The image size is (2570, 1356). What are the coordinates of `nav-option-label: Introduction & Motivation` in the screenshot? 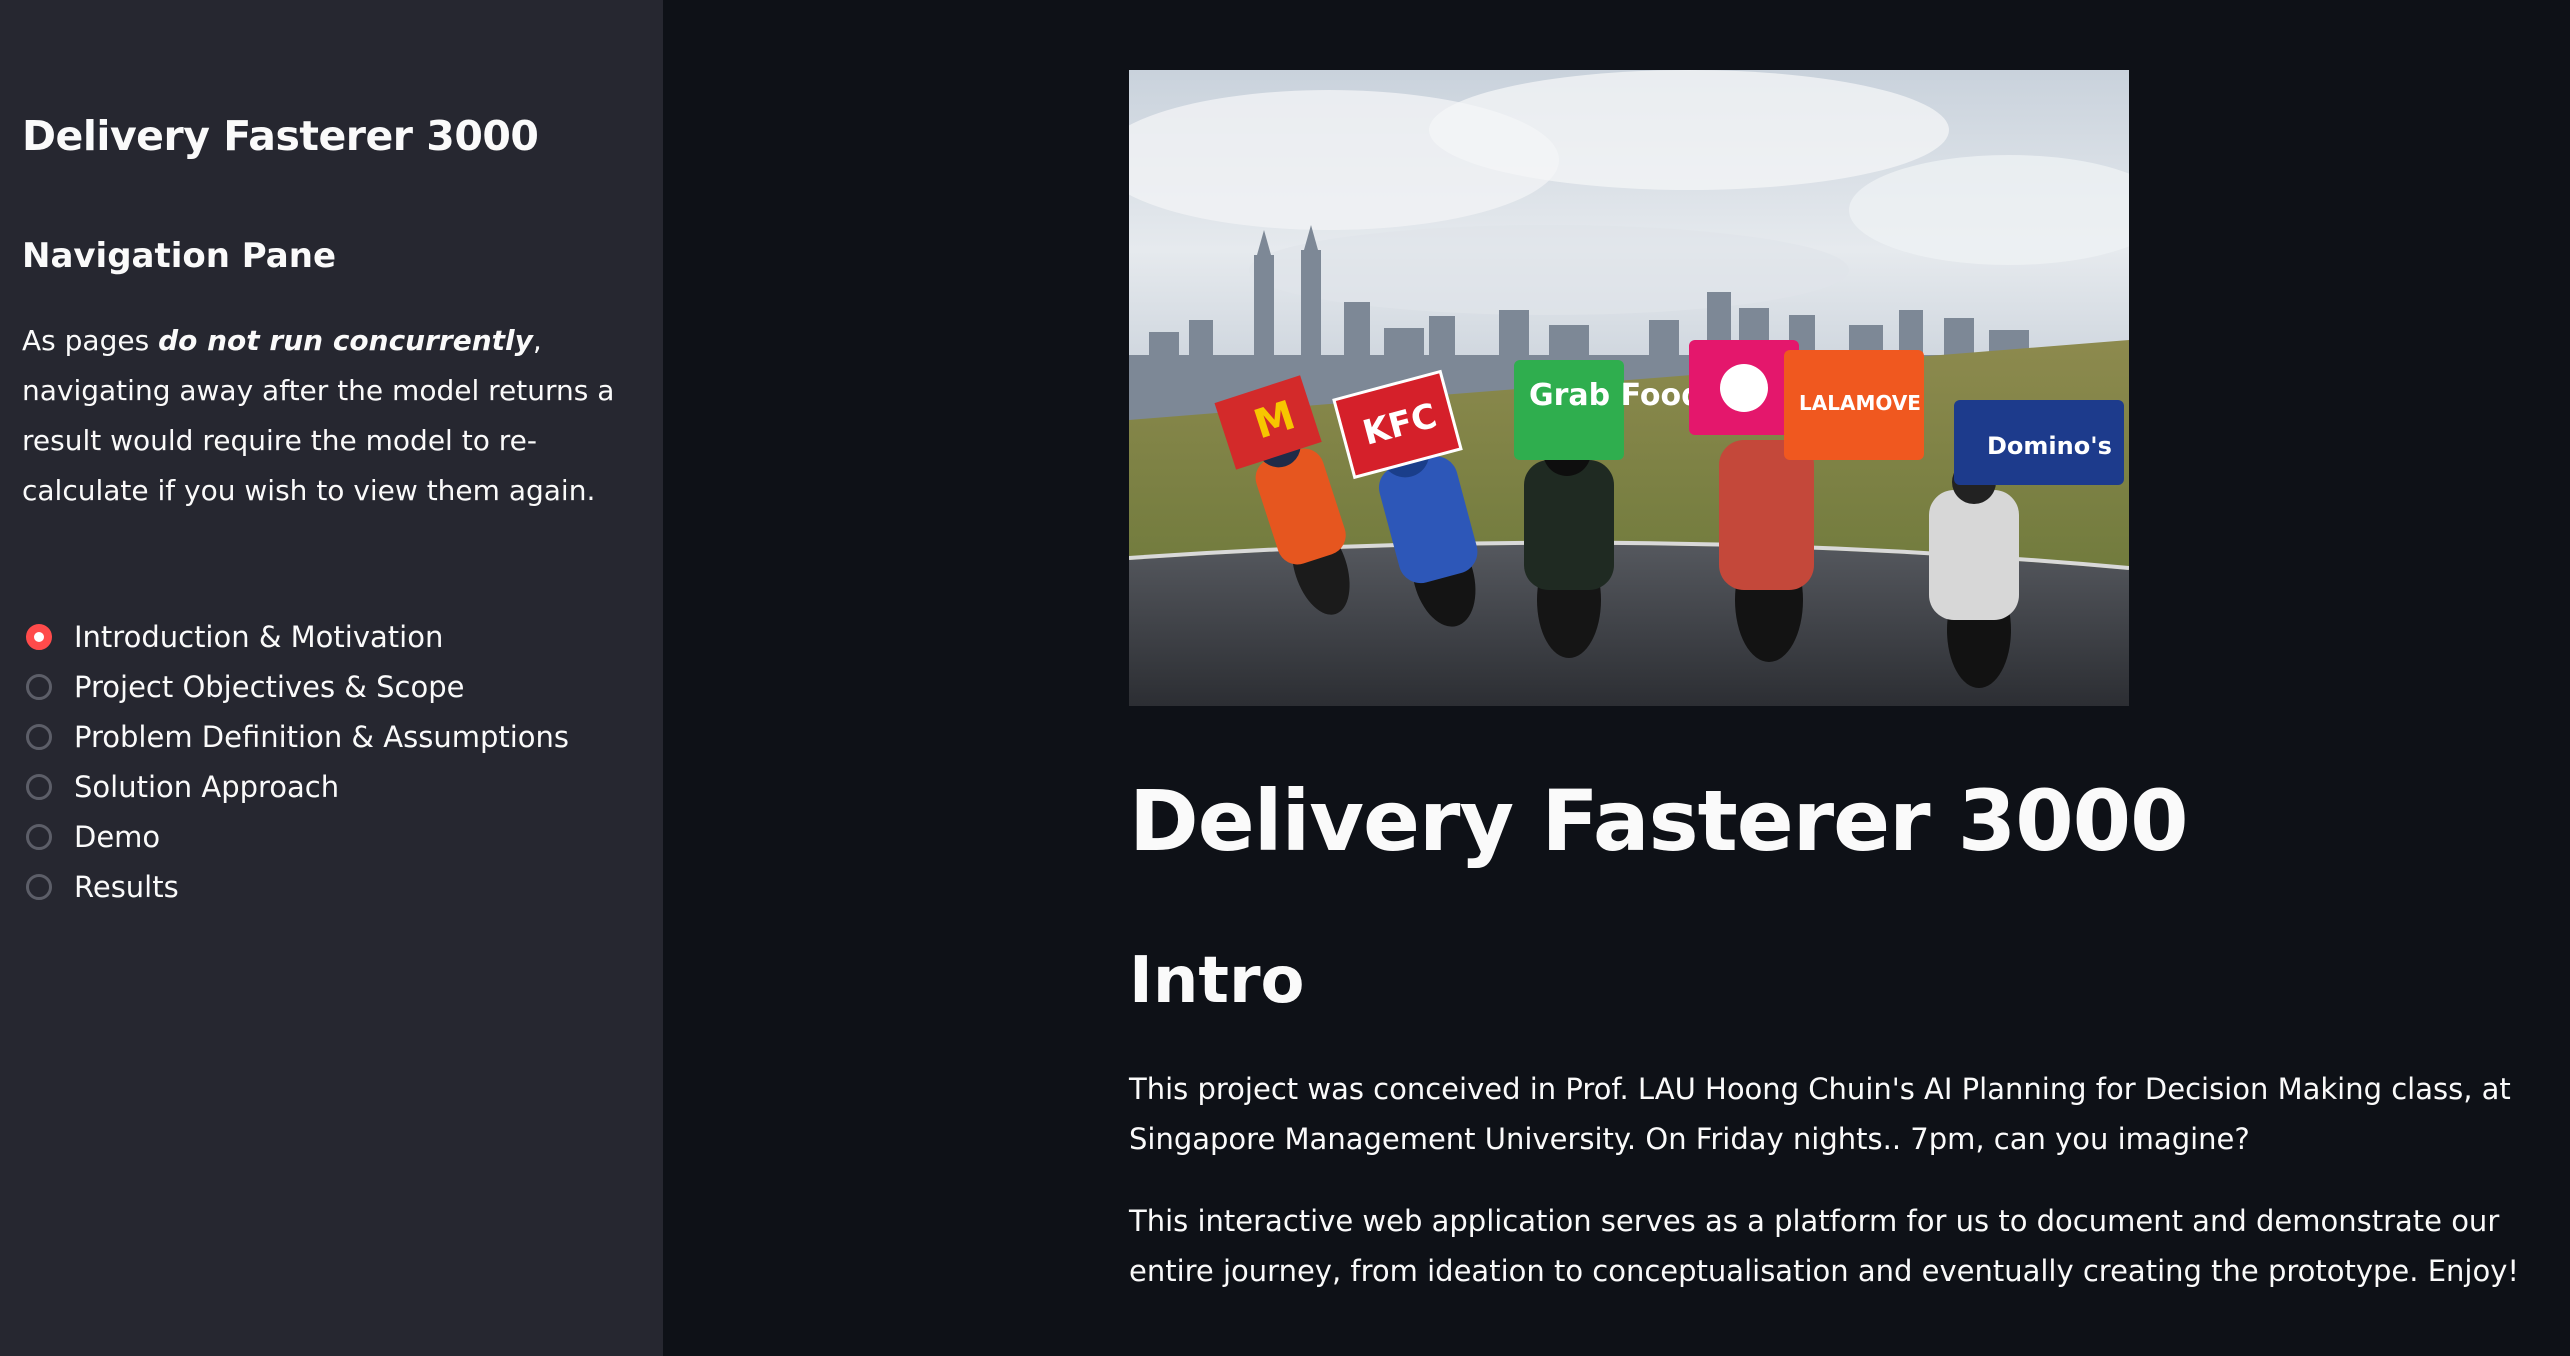 It's located at (259, 637).